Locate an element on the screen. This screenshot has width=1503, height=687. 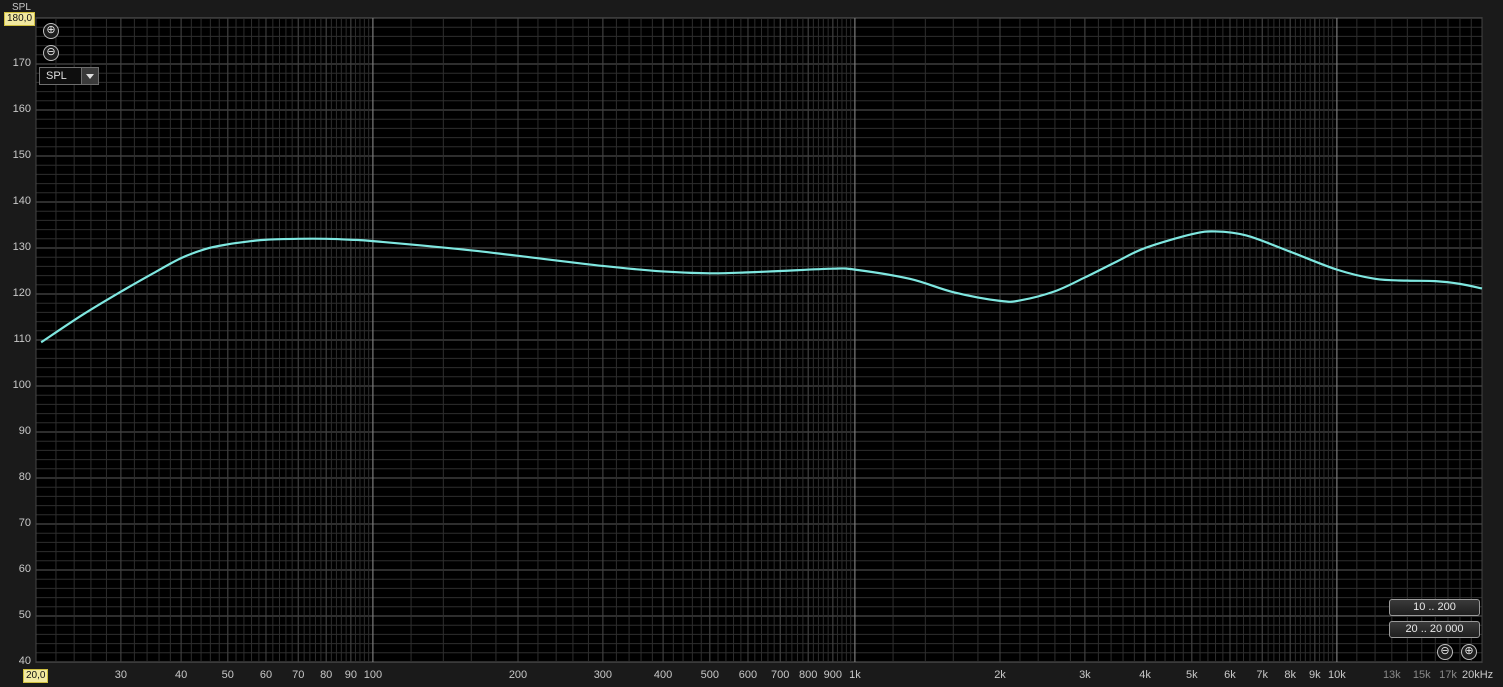
x-tick-label: 200 is located at coordinates (518, 675).